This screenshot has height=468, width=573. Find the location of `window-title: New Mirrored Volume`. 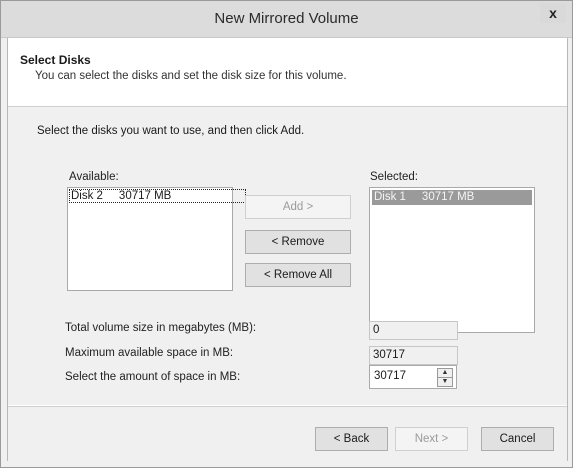

window-title: New Mirrored Volume is located at coordinates (286, 18).